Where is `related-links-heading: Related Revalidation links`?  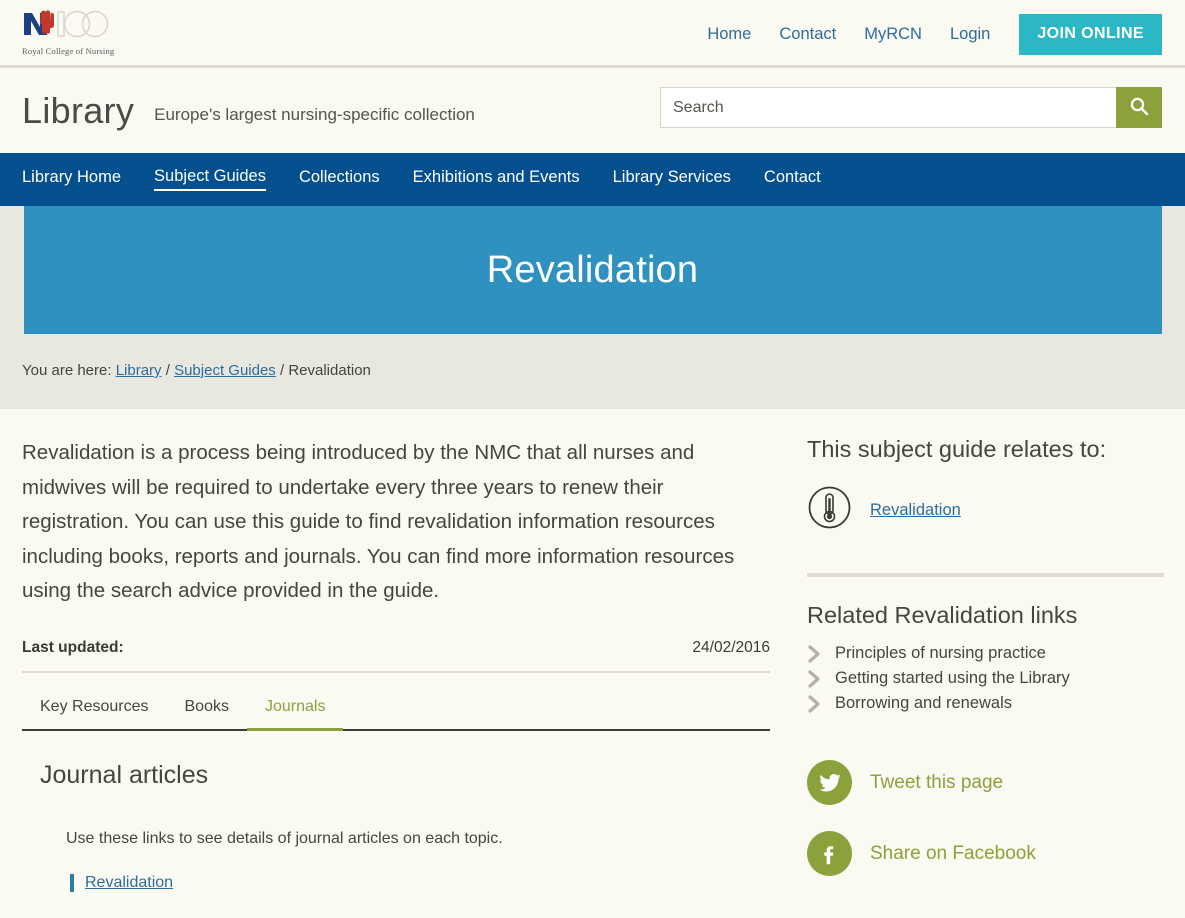
related-links-heading: Related Revalidation links is located at coordinates (942, 615).